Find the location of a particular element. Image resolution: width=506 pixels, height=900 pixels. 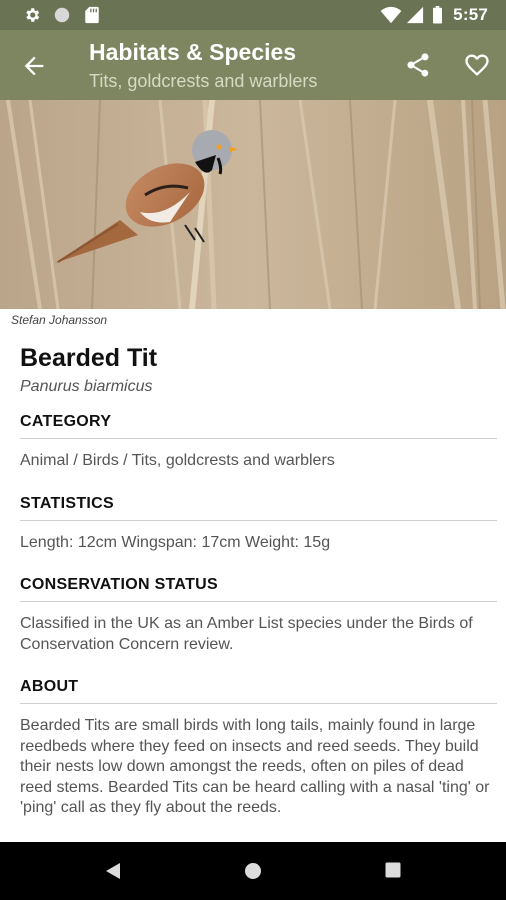

nav-home-icon is located at coordinates (253, 871).